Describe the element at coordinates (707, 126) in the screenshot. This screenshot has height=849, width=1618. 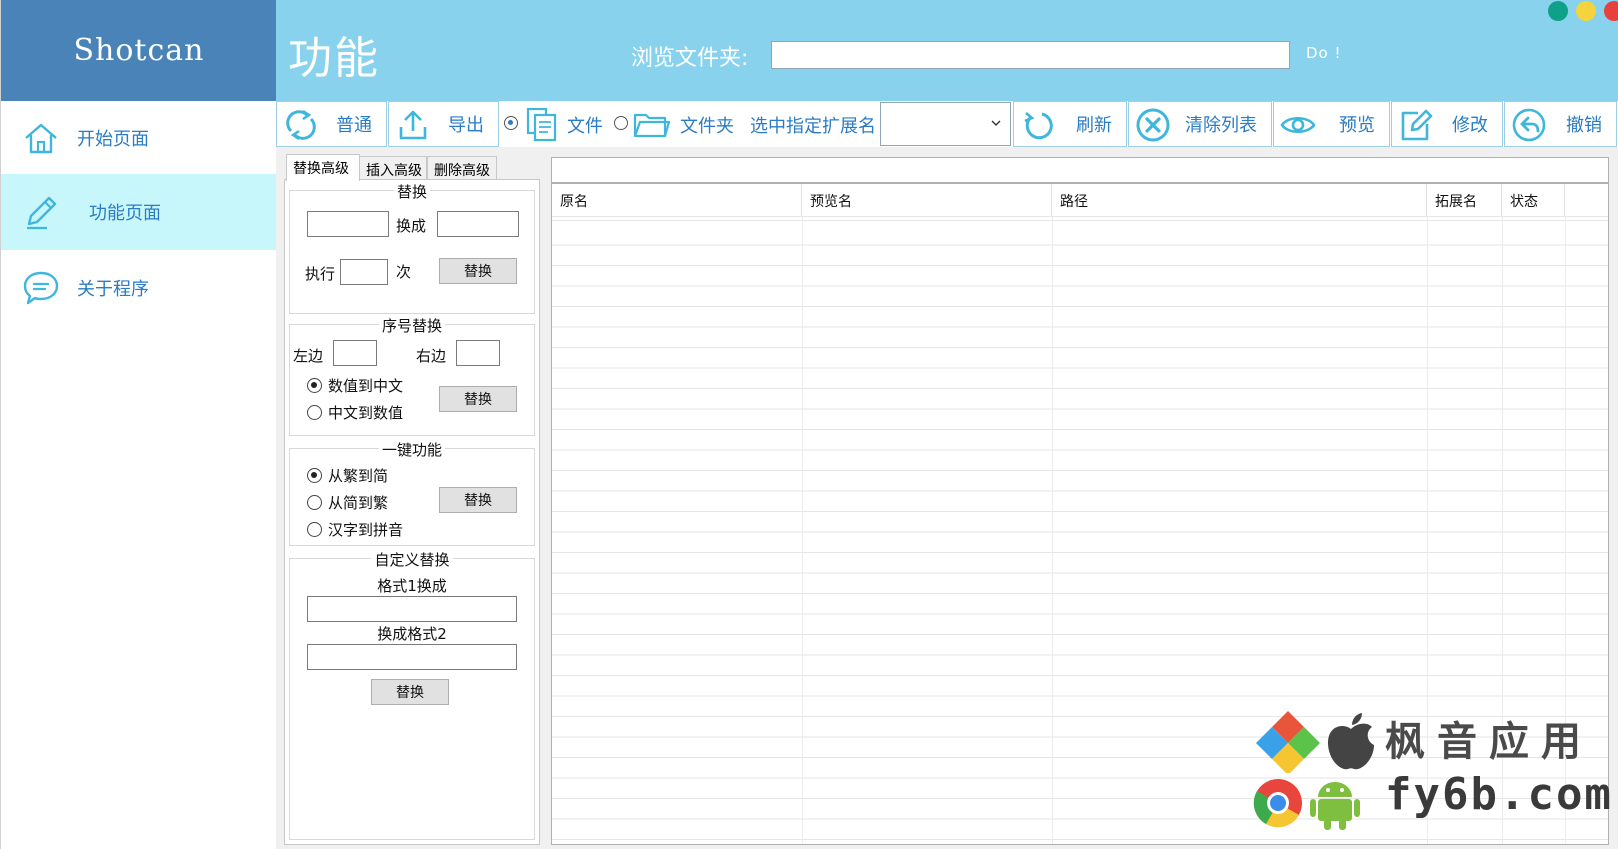
I see `folder-option-label: 文件夹` at that location.